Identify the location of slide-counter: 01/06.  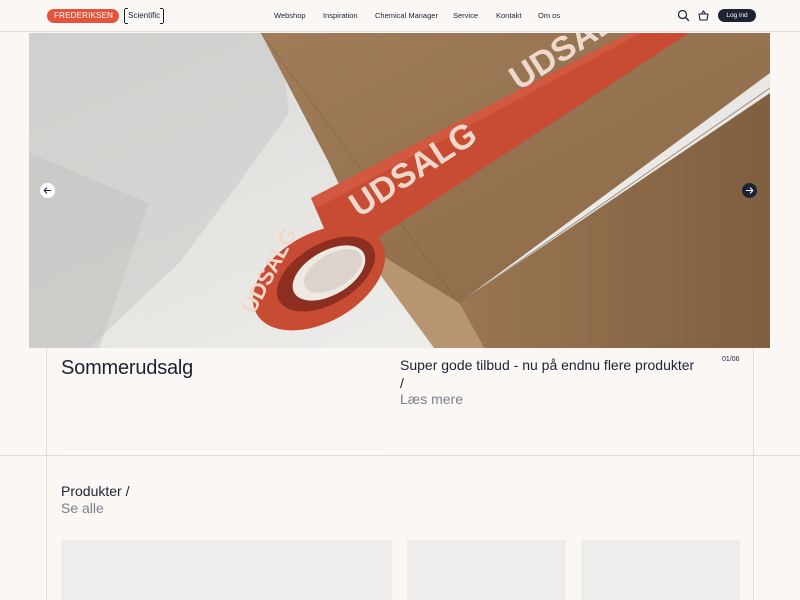
(731, 359).